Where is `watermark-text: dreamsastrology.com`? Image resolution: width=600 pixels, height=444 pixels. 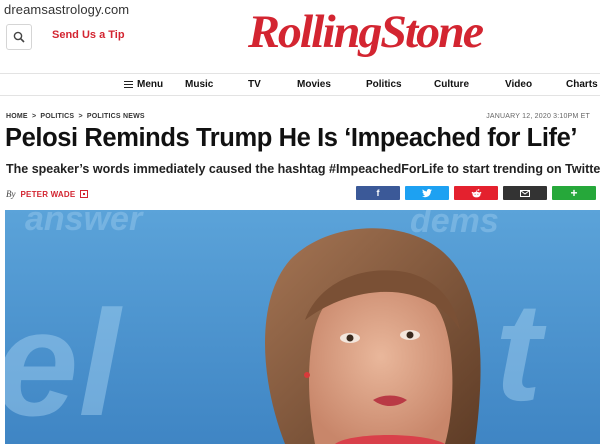
watermark-text: dreamsastrology.com is located at coordinates (67, 10).